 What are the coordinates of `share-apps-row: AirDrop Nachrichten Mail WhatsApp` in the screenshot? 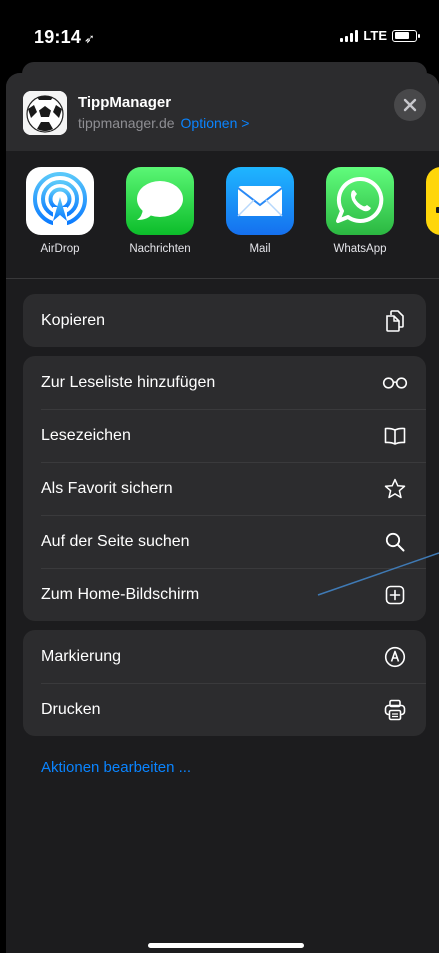 It's located at (222, 210).